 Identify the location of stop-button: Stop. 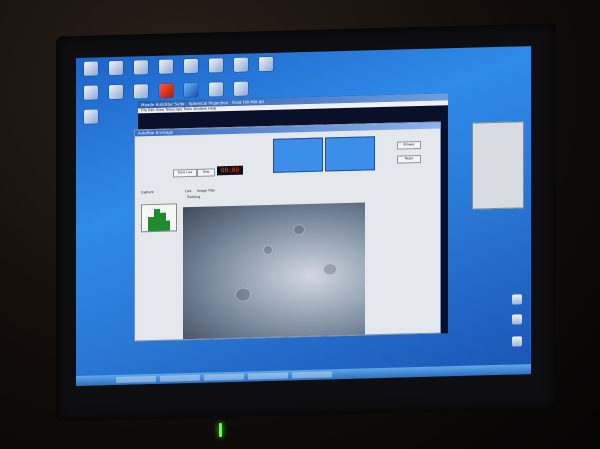
(206, 172).